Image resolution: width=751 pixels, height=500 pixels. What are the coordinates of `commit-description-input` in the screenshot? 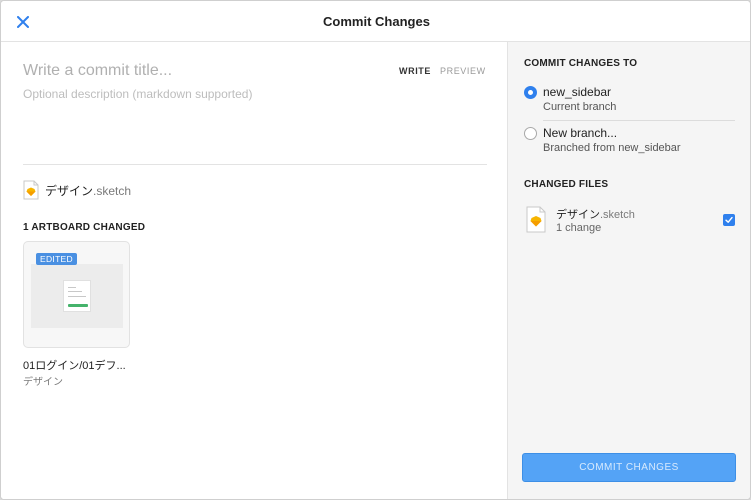 It's located at (253, 122).